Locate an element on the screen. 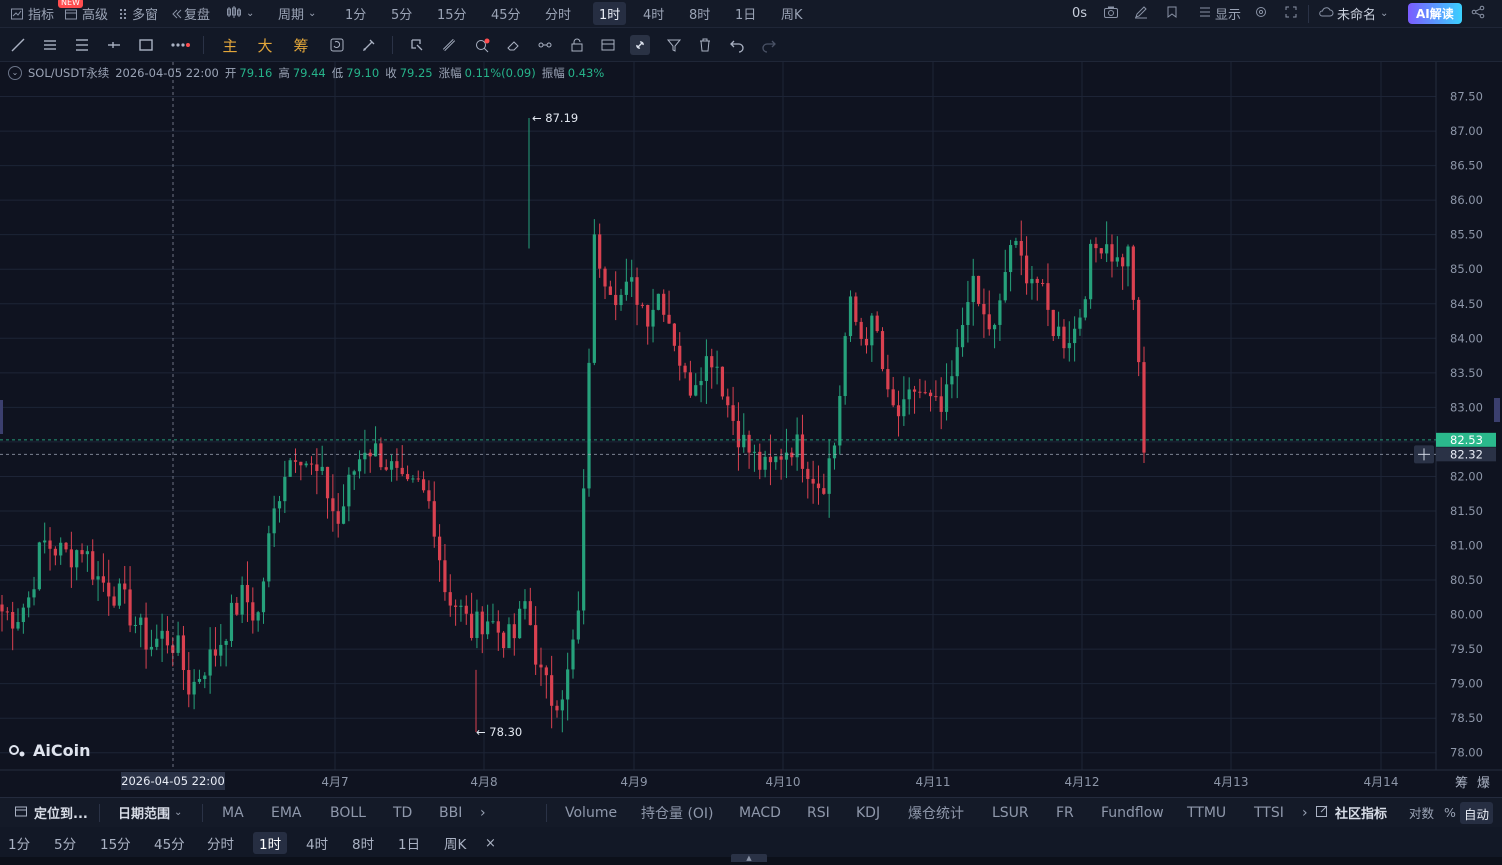 The image size is (1502, 865). replay-button: 复盘 is located at coordinates (190, 13).